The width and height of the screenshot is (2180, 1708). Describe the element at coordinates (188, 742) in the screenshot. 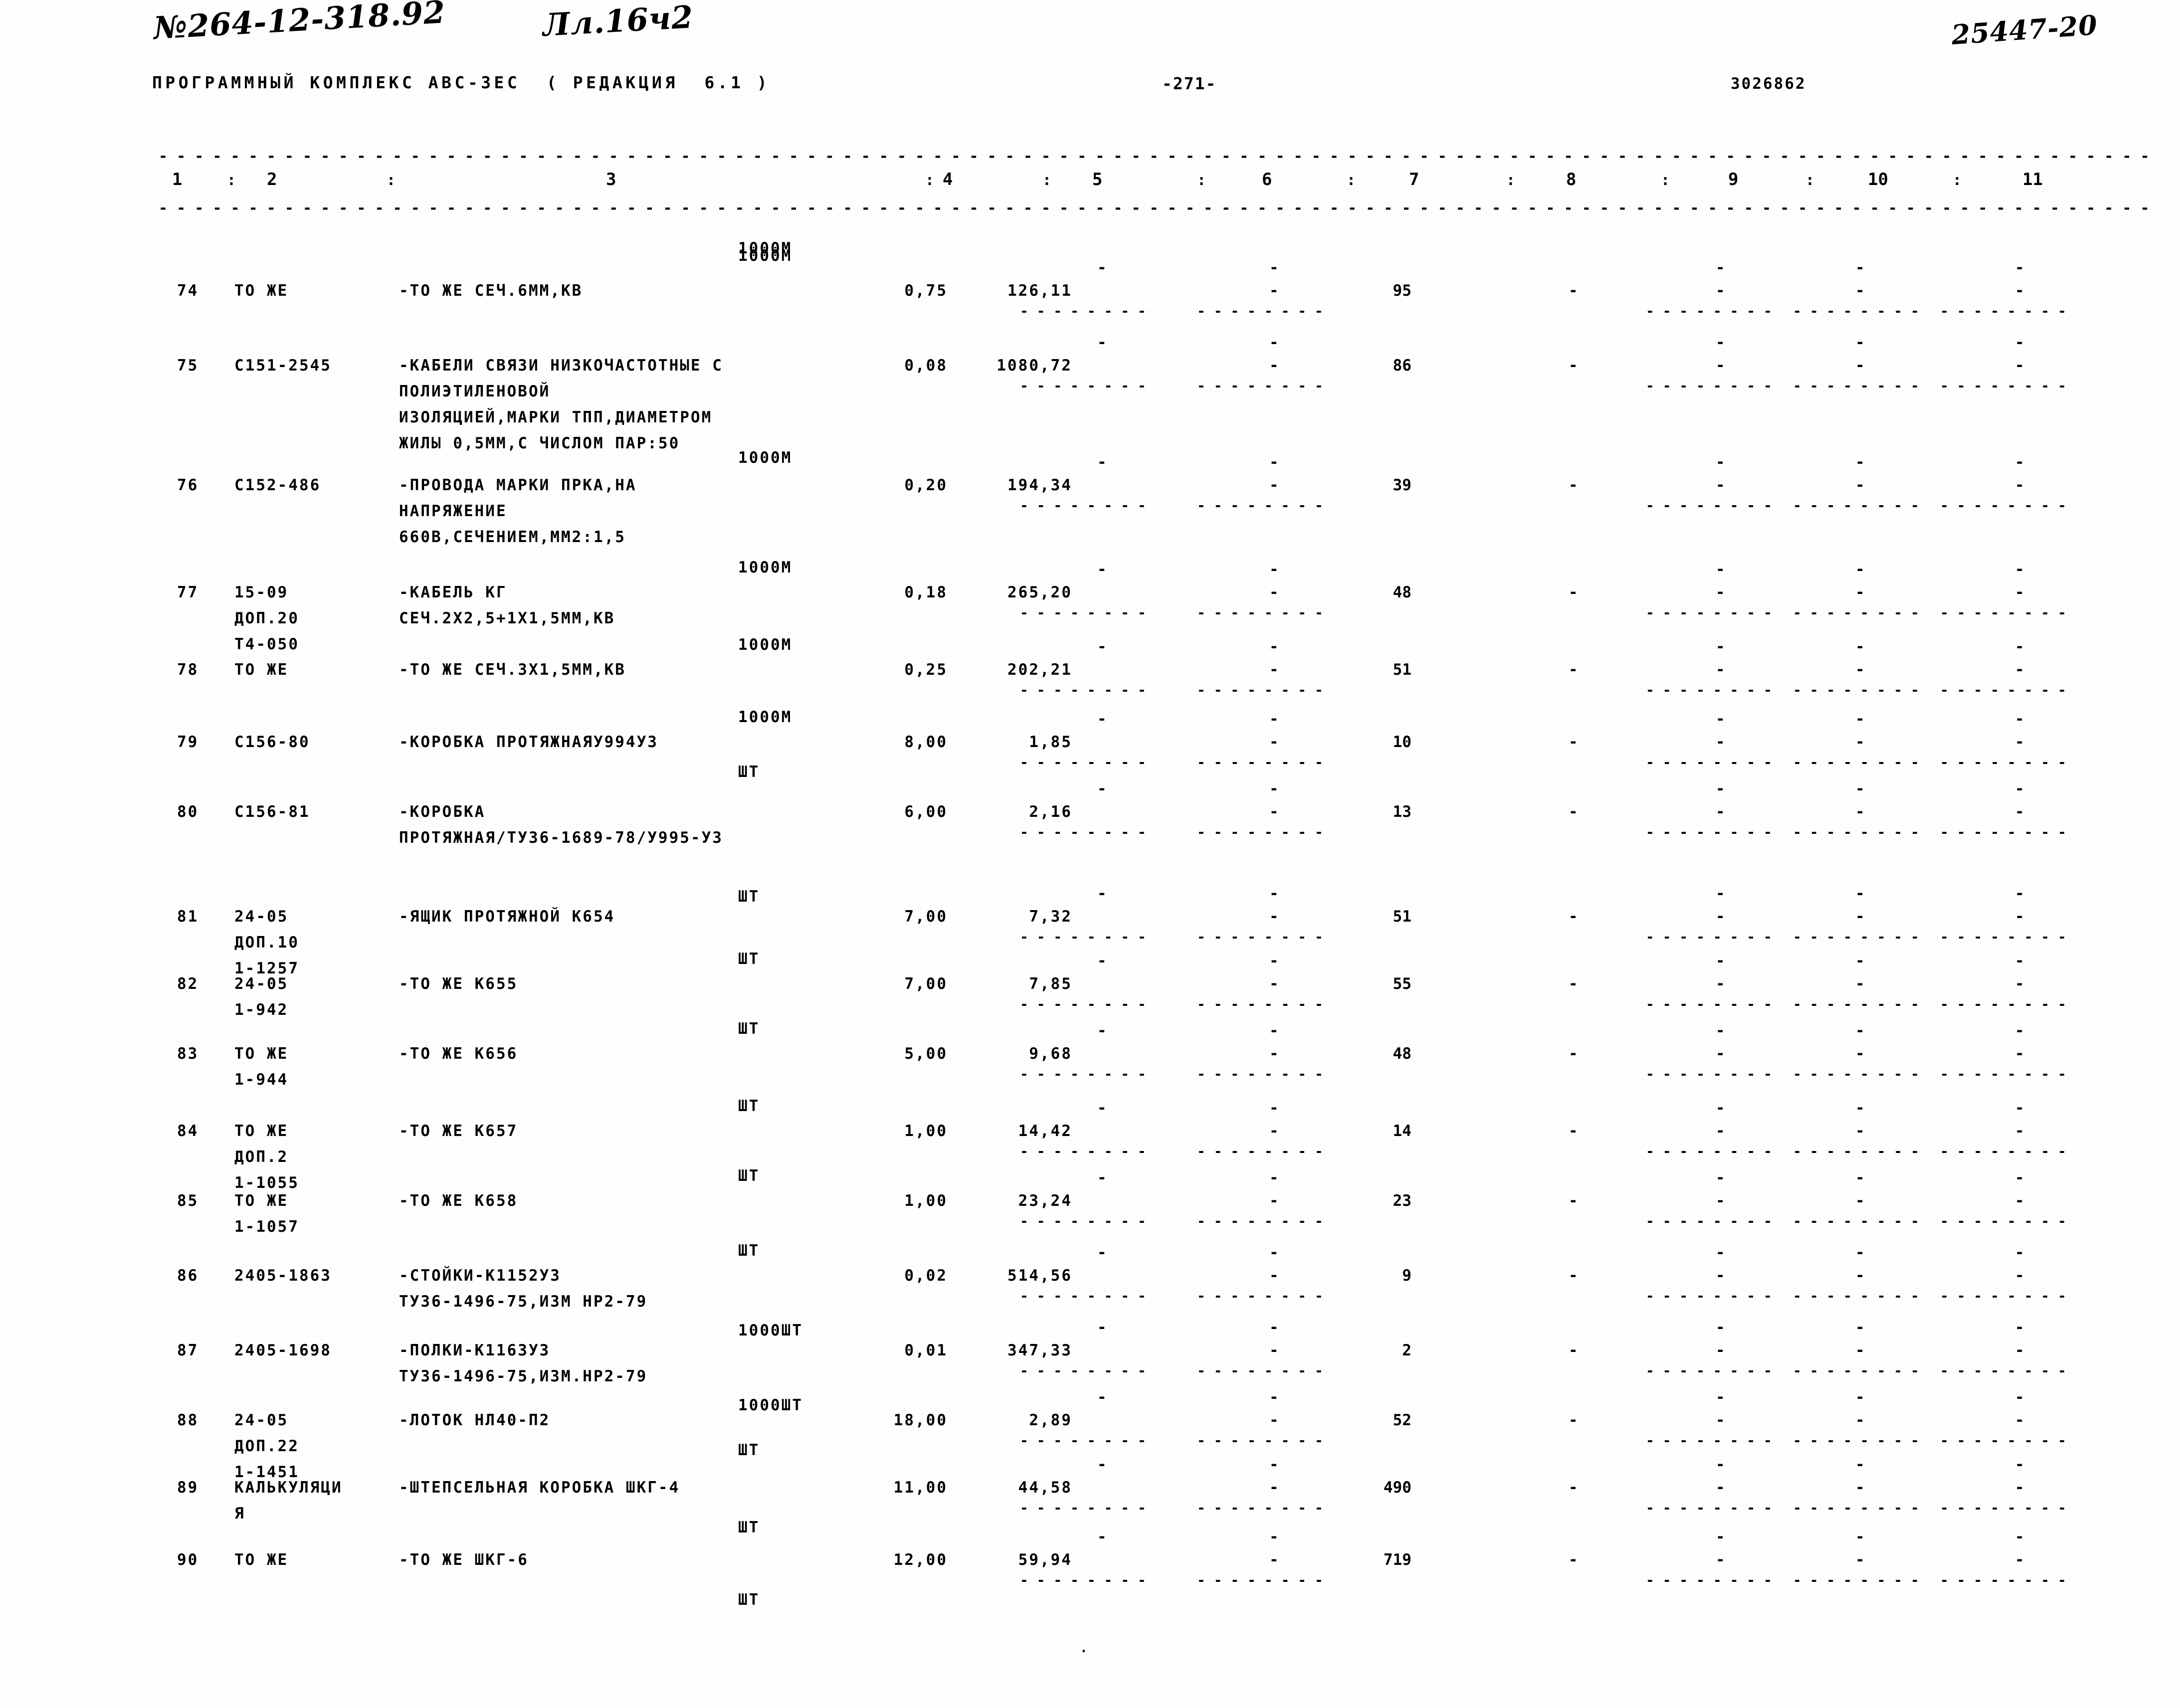

I see `row-number-79: 79` at that location.